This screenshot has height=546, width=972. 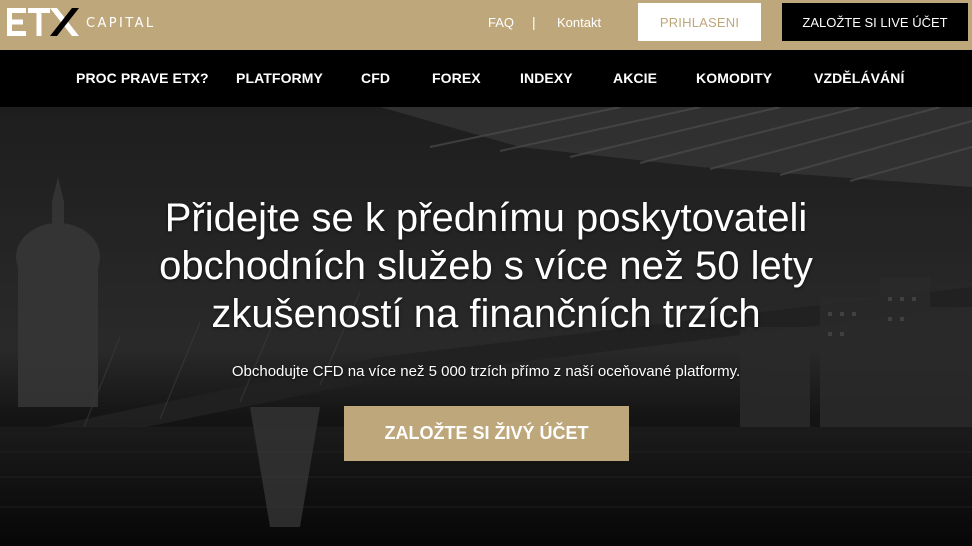 I want to click on hero-title-line: zkušeností na finančních trzích, so click(x=486, y=314).